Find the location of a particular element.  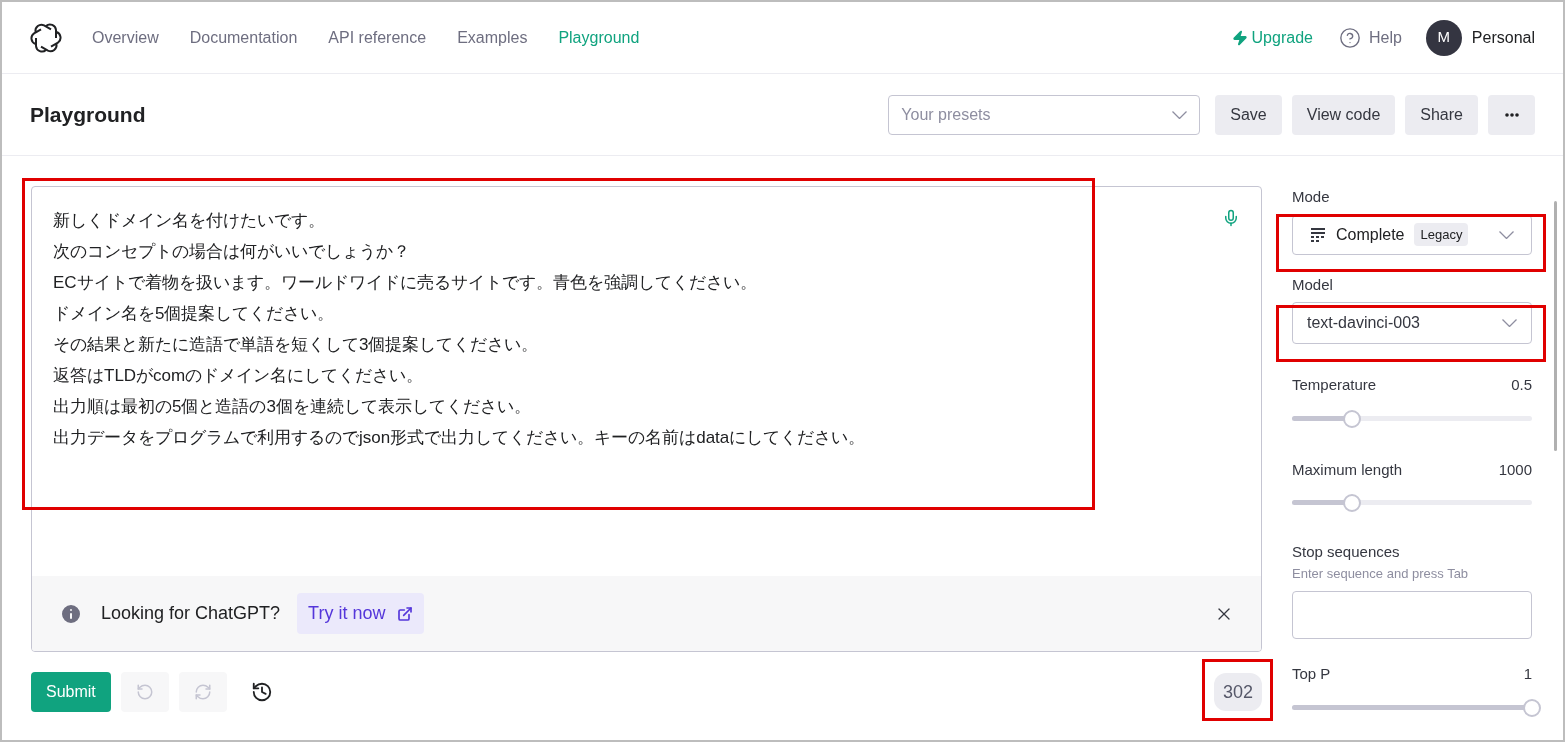

mode-value: Complete is located at coordinates (1370, 234).